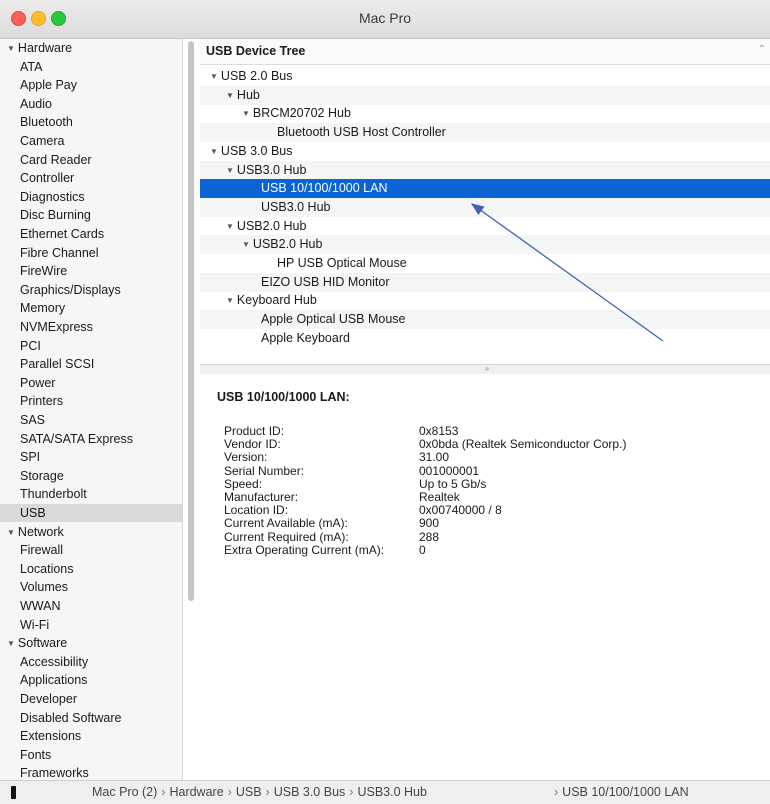 Image resolution: width=770 pixels, height=804 pixels. I want to click on splitter-handle-icon, so click(487, 369).